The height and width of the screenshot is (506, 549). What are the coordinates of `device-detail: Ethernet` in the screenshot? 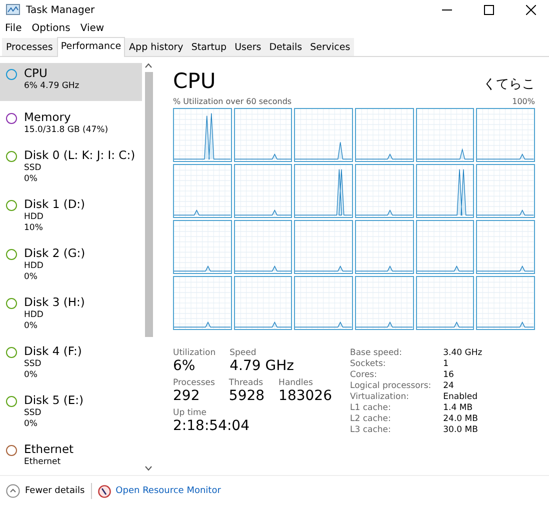 It's located at (43, 462).